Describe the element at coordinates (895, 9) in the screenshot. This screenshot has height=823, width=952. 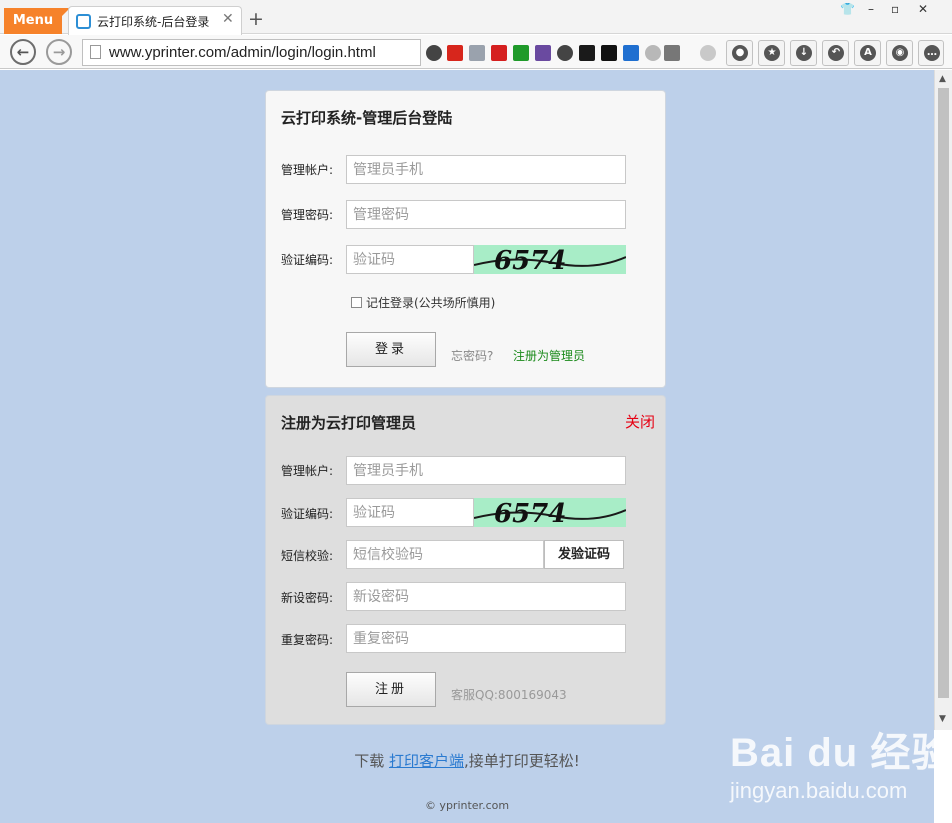
I see `maximize-button: ▫` at that location.